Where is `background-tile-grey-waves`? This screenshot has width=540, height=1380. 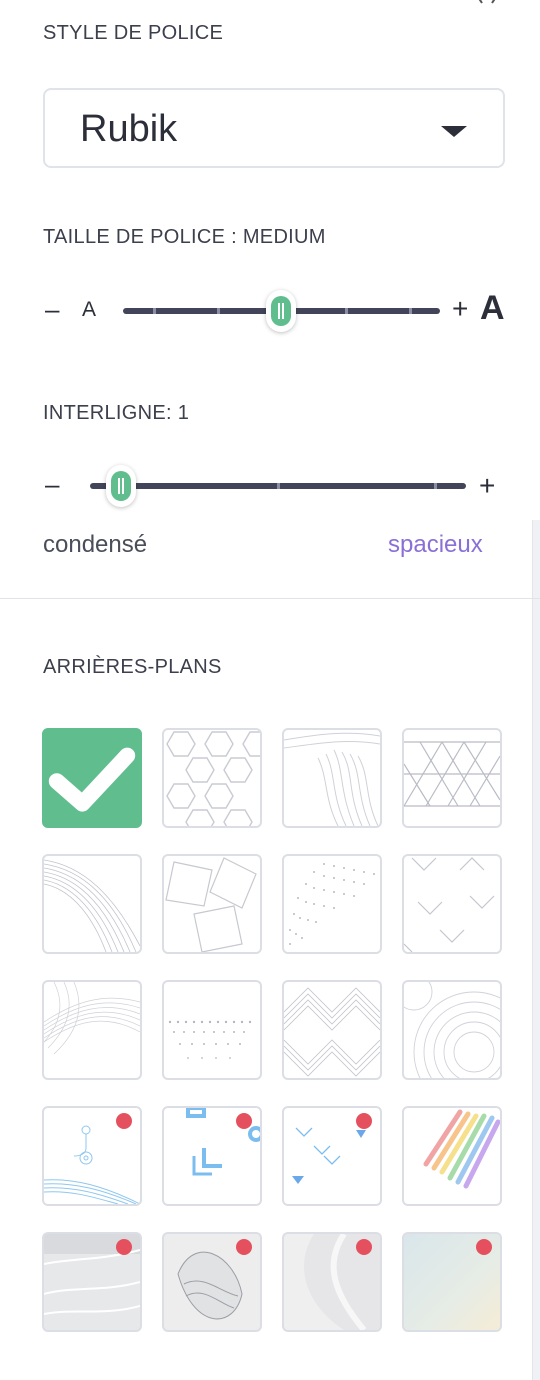
background-tile-grey-waves is located at coordinates (92, 1282).